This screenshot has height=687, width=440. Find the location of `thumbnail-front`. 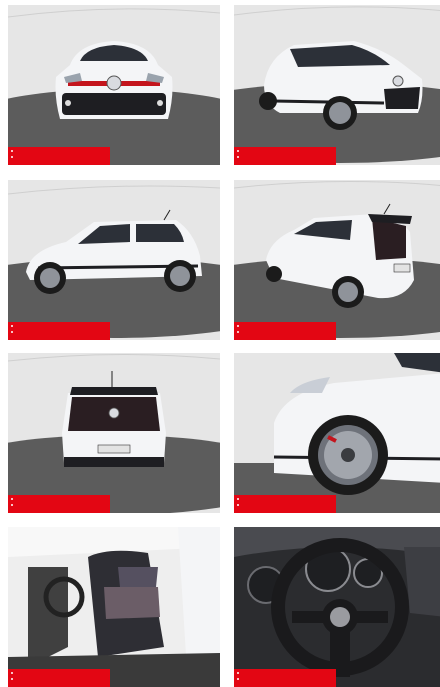

thumbnail-front is located at coordinates (114, 85).